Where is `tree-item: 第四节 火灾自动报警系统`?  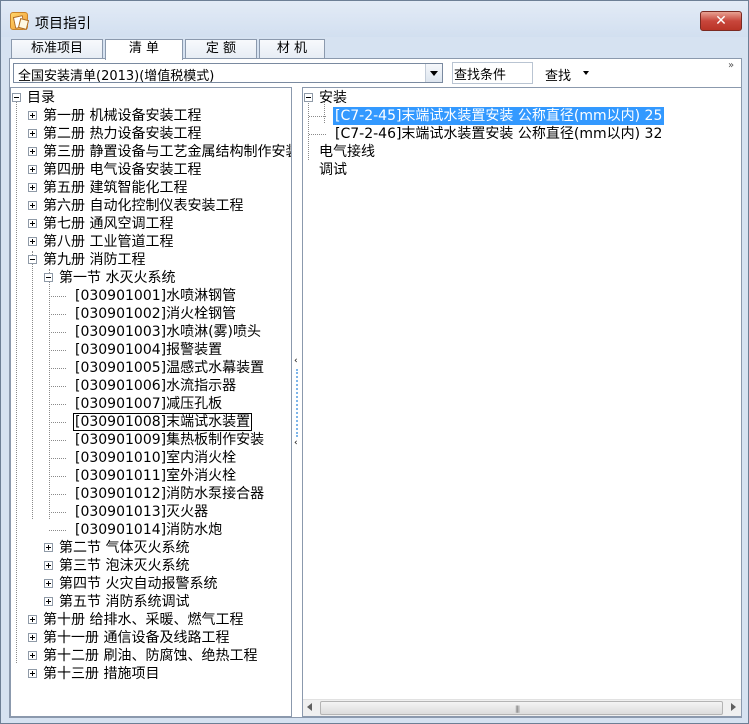 tree-item: 第四节 火灾自动报警系统 is located at coordinates (138, 584).